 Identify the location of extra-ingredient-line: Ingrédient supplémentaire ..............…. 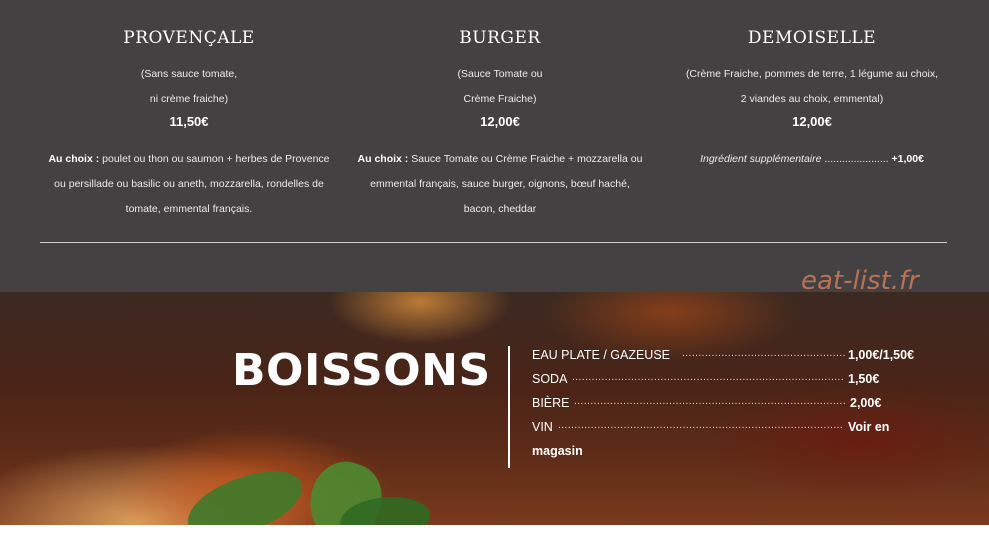
(812, 159).